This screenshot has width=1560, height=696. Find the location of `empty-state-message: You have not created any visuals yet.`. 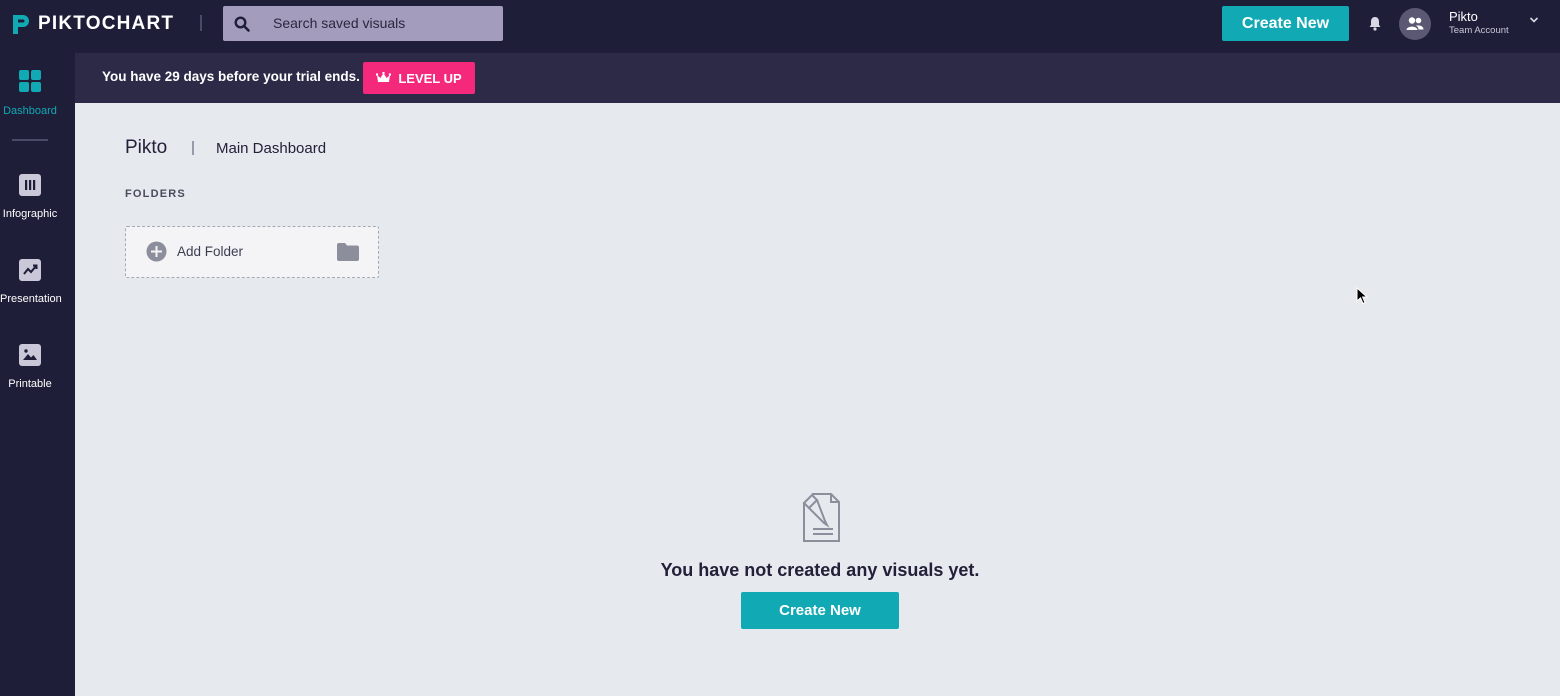

empty-state-message: You have not created any visuals yet. is located at coordinates (820, 570).